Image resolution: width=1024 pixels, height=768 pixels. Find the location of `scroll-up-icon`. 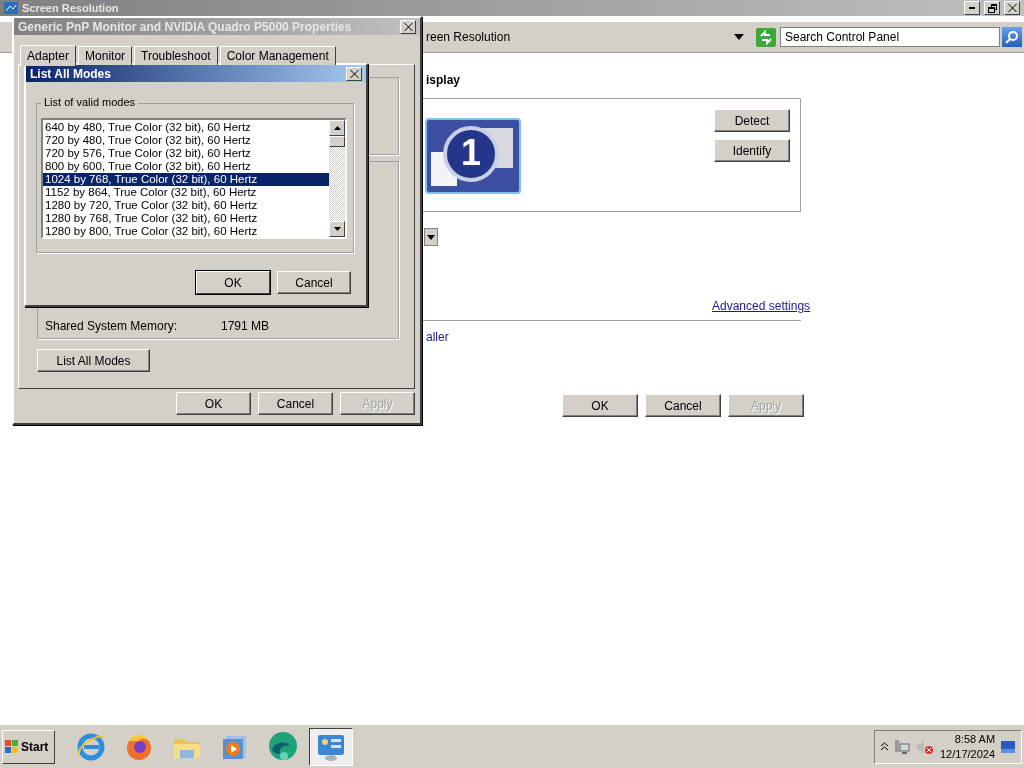

scroll-up-icon is located at coordinates (337, 128).